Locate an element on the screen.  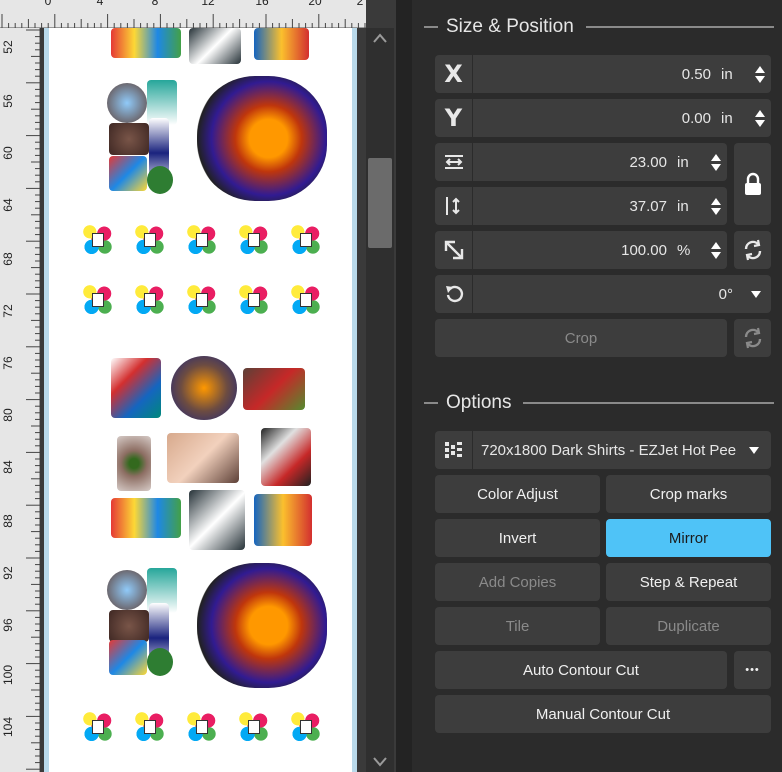
y-stepper is located at coordinates (760, 118).